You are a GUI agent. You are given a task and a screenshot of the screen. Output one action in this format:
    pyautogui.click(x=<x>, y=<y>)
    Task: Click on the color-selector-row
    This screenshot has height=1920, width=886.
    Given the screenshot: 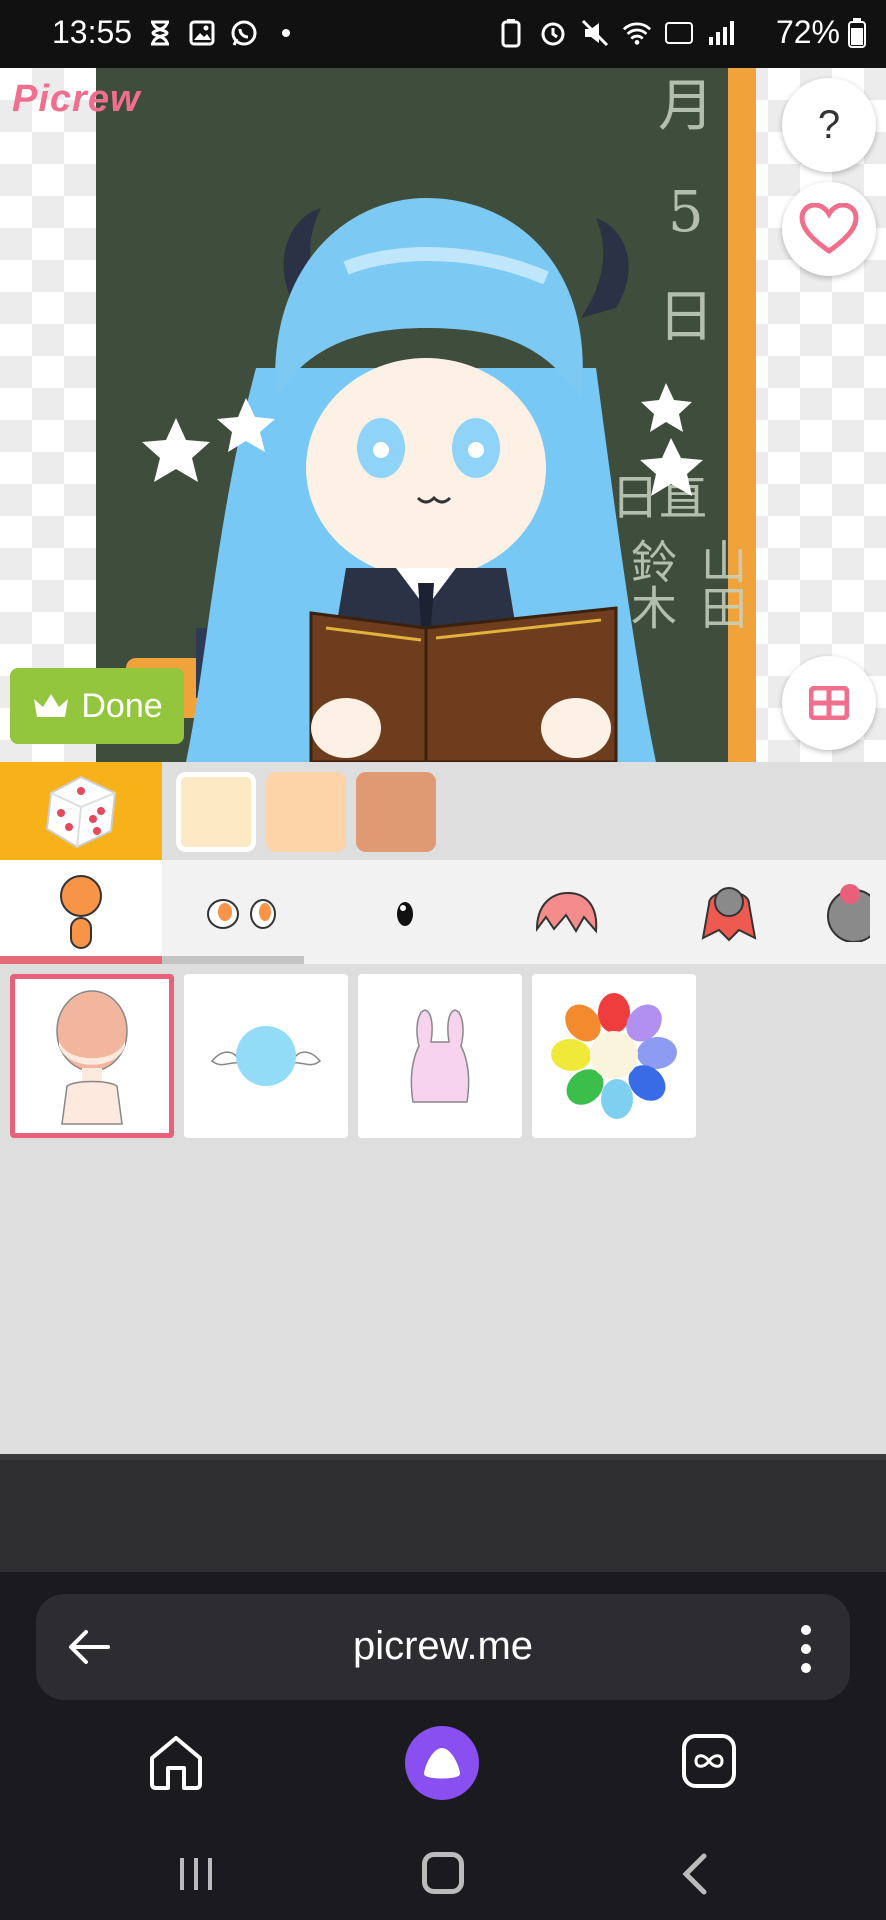 What is the action you would take?
    pyautogui.click(x=443, y=811)
    